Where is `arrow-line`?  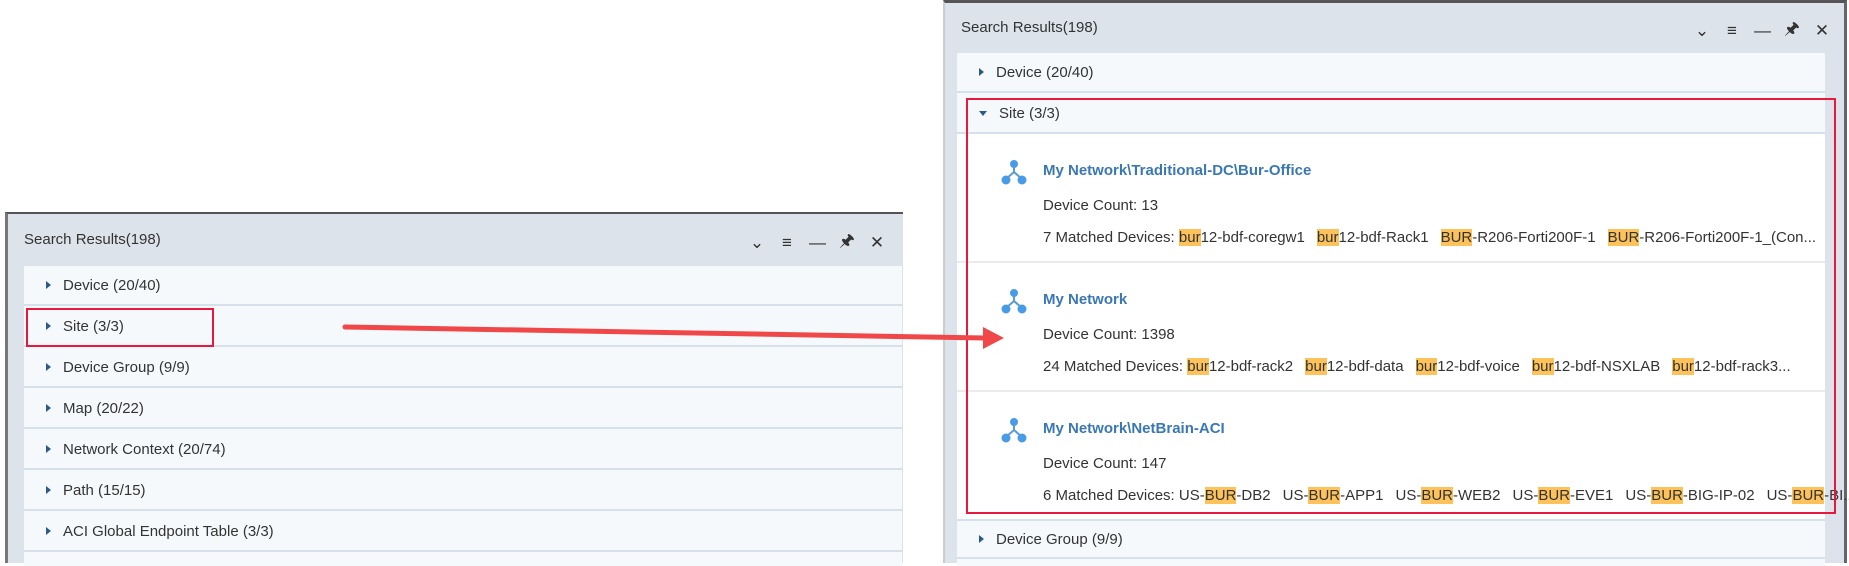 arrow-line is located at coordinates (665, 332).